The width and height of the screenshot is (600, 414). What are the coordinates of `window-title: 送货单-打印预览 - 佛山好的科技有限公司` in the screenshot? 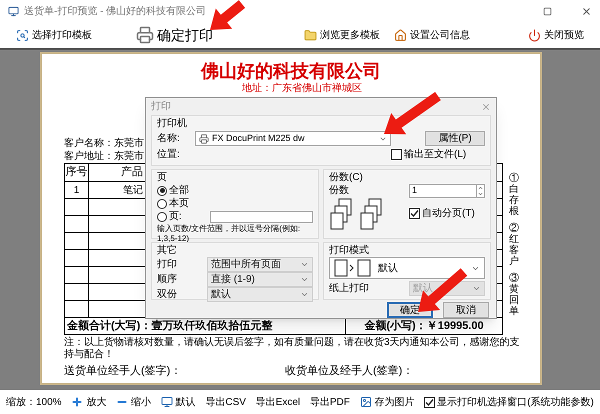 It's located at (116, 11).